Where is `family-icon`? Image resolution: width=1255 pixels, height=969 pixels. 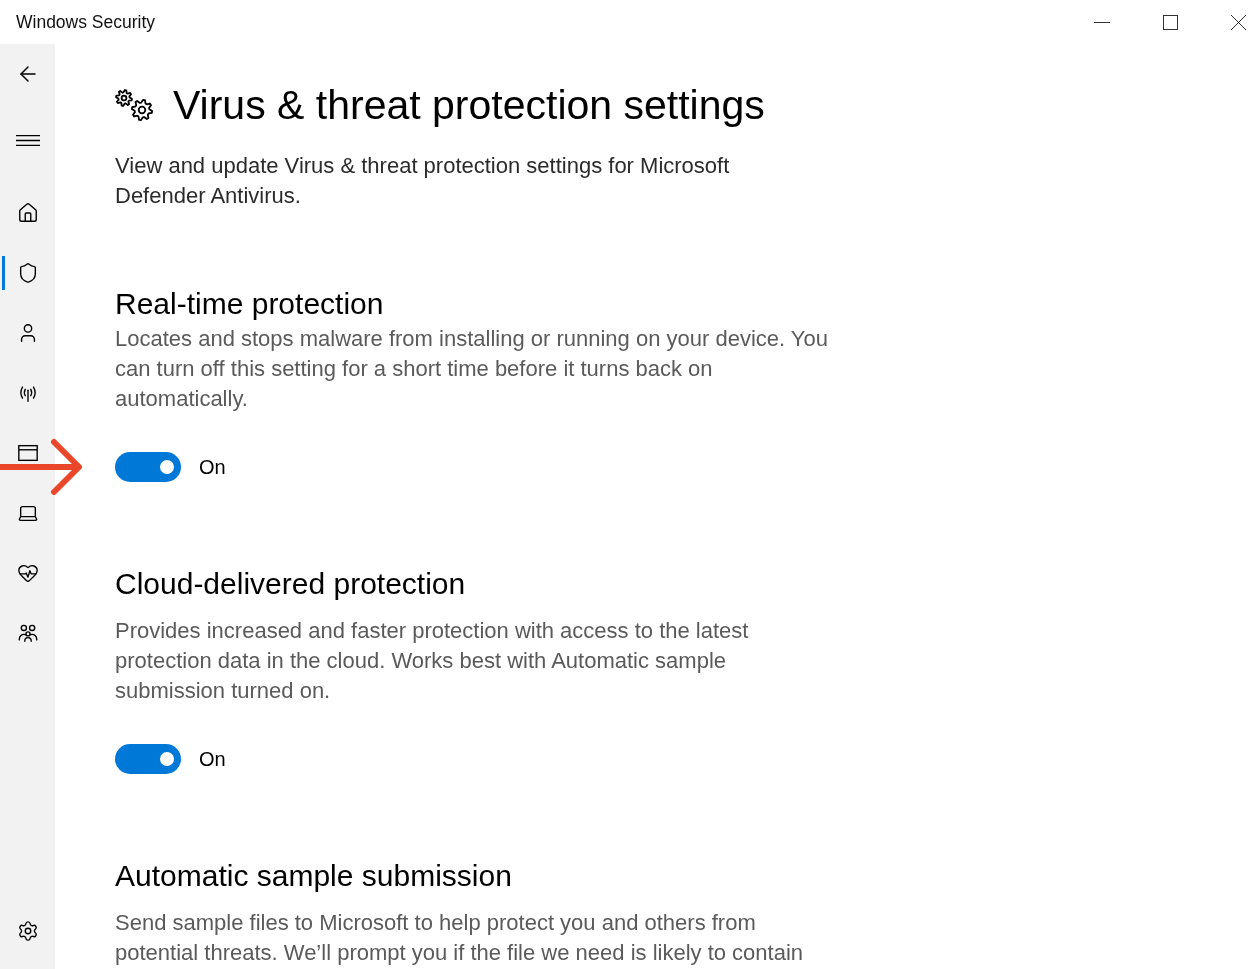 family-icon is located at coordinates (27, 633).